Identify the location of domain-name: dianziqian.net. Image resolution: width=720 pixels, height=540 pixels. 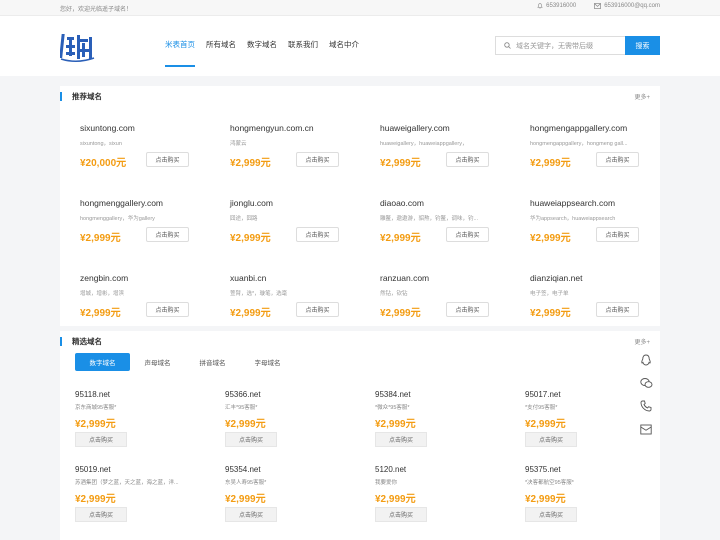
(556, 278).